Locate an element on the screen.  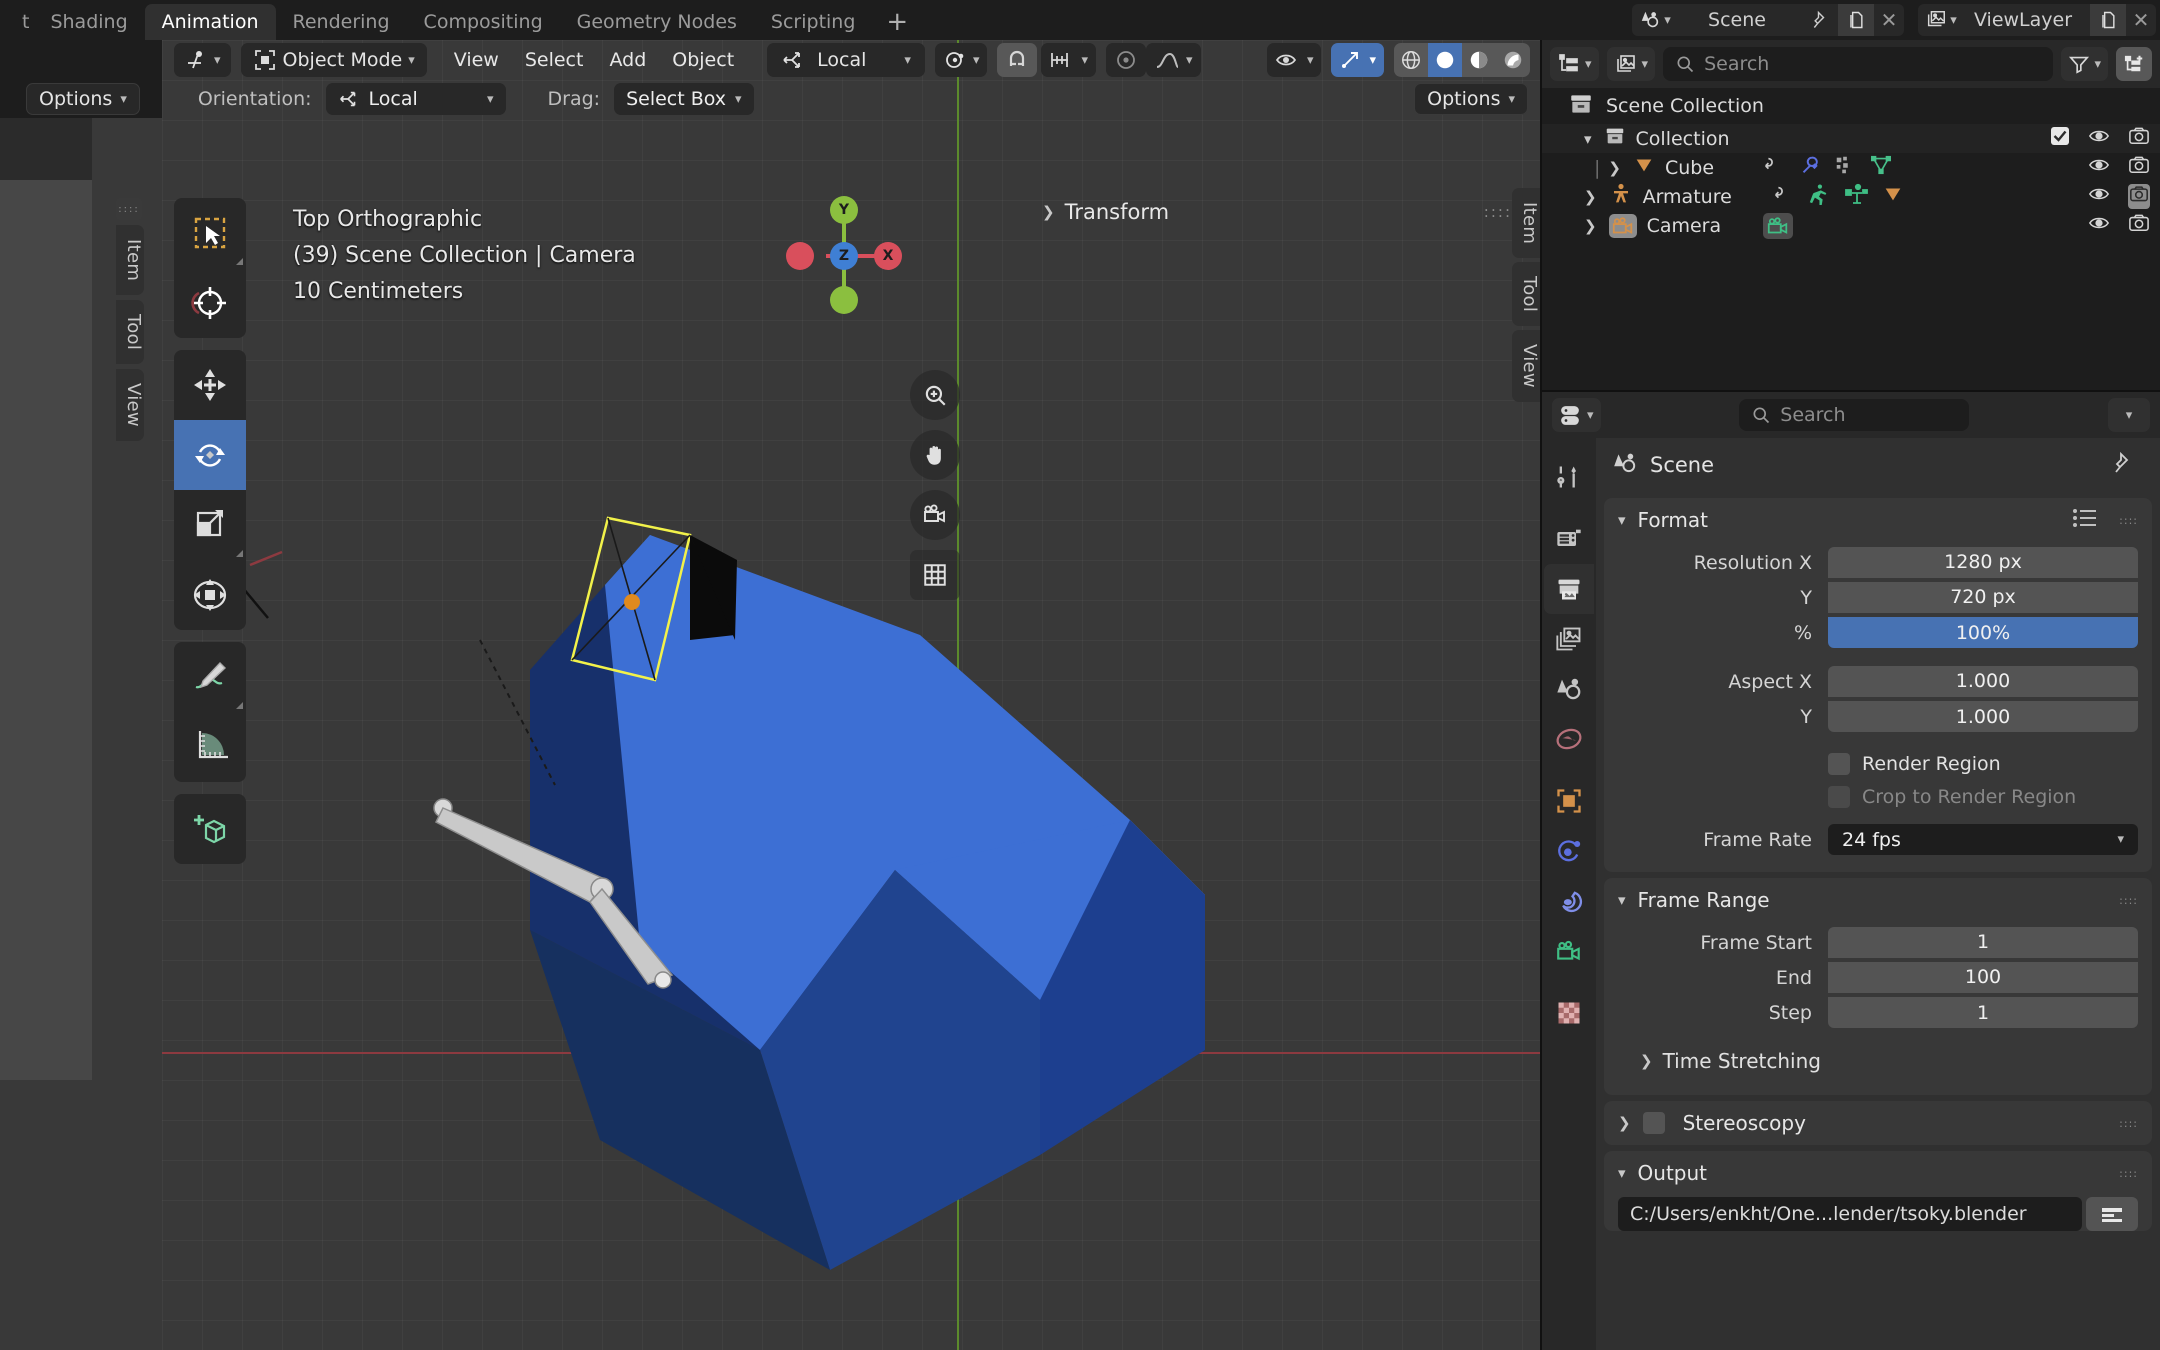
add-workspace-button: + is located at coordinates (897, 22).